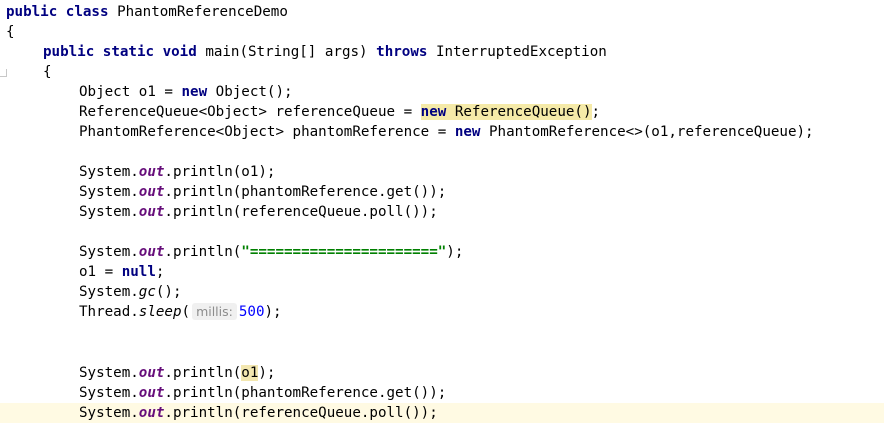  What do you see at coordinates (147, 292) in the screenshot?
I see `static-method: gc` at bounding box center [147, 292].